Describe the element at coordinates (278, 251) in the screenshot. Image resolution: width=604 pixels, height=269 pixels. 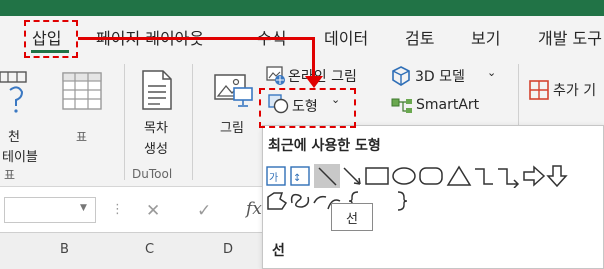
I see `lines-heading: 선` at that location.